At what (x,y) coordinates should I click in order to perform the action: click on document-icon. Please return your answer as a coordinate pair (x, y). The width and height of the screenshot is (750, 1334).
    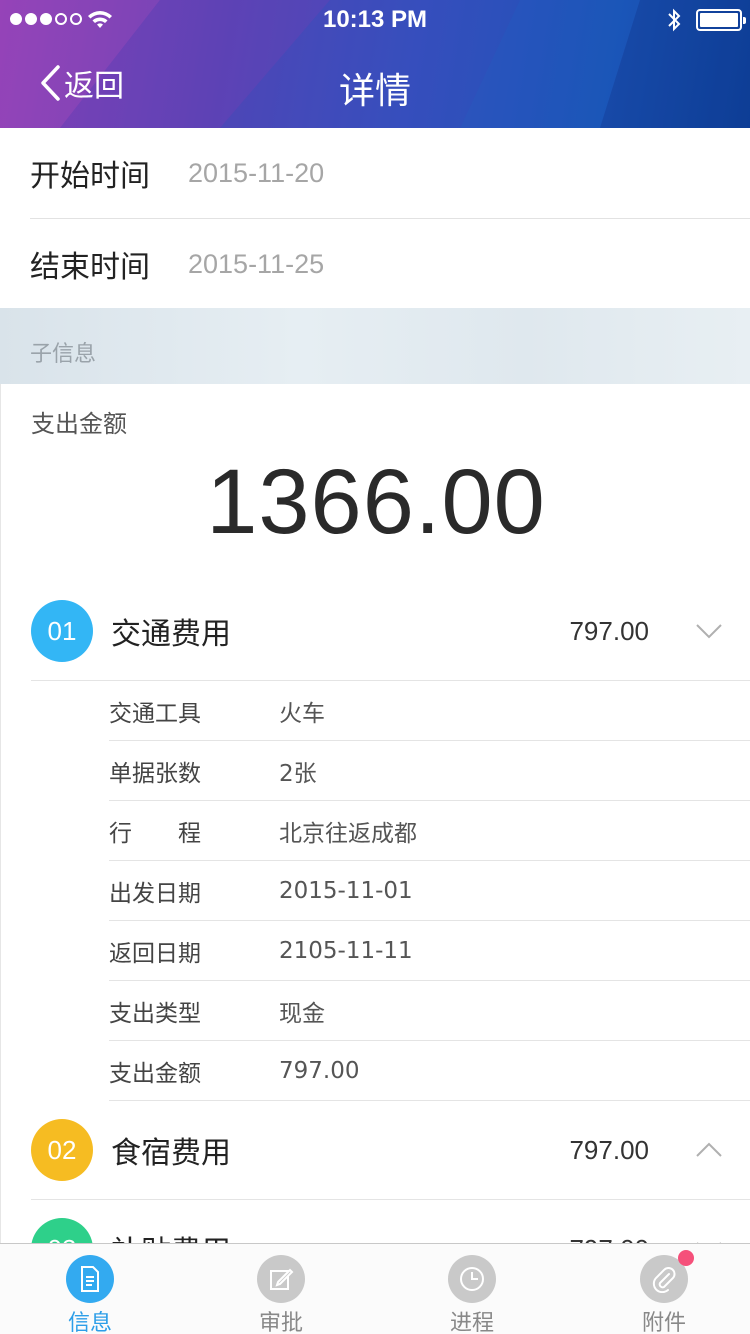
    Looking at the image, I should click on (90, 1279).